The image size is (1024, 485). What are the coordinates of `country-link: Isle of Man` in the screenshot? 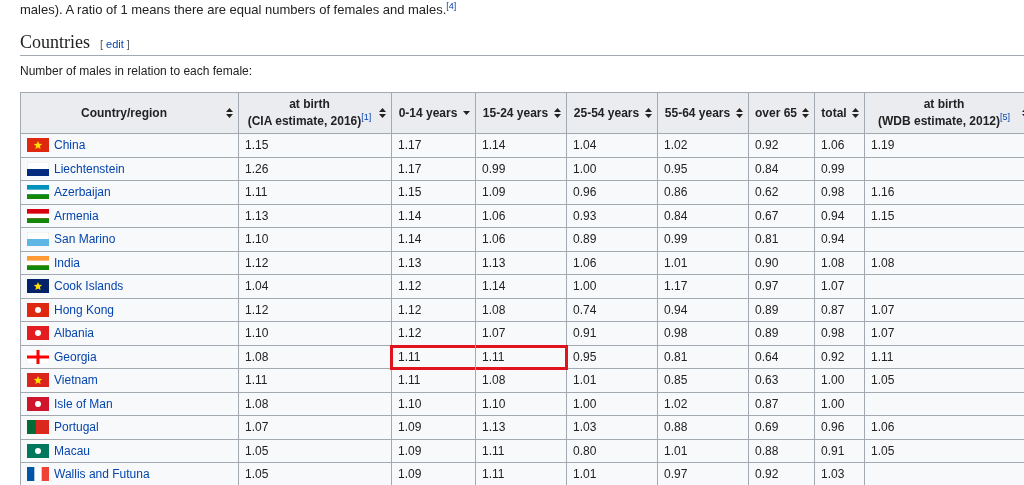 It's located at (83, 403).